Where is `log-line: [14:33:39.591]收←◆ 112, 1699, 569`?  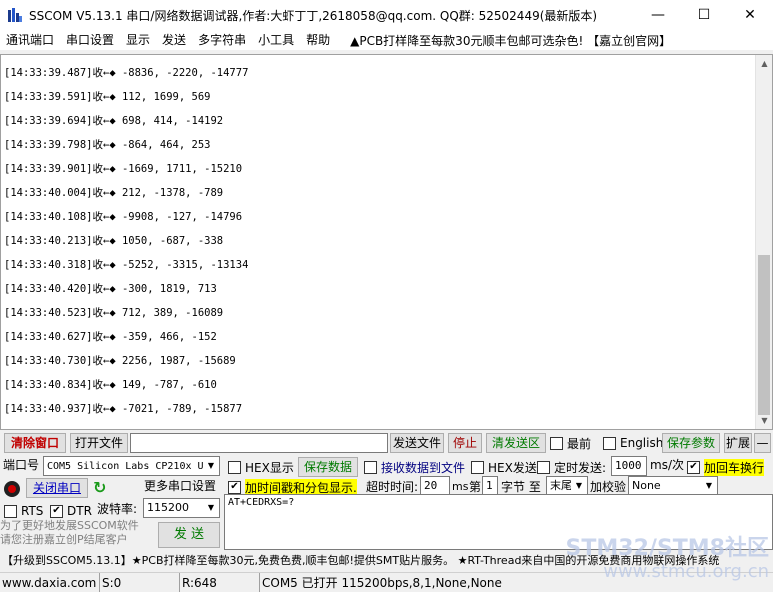 log-line: [14:33:39.591]收←◆ 112, 1699, 569 is located at coordinates (107, 97).